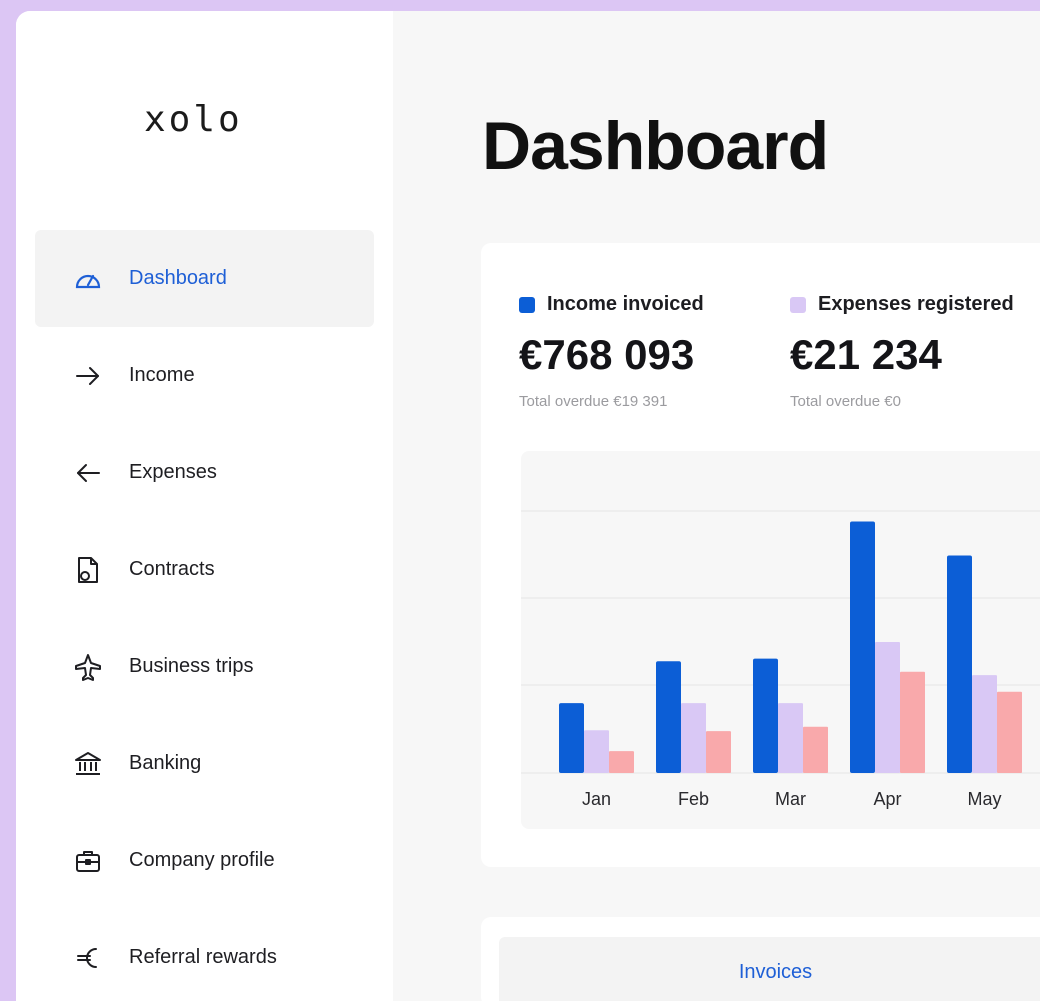  What do you see at coordinates (88, 667) in the screenshot?
I see `airplane-icon` at bounding box center [88, 667].